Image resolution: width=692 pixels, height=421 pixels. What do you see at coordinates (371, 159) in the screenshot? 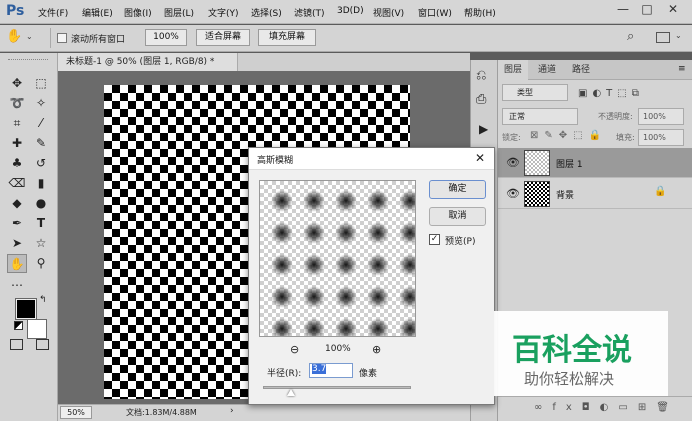
I see `dialog-titlebar: 高斯模糊 ✕` at bounding box center [371, 159].